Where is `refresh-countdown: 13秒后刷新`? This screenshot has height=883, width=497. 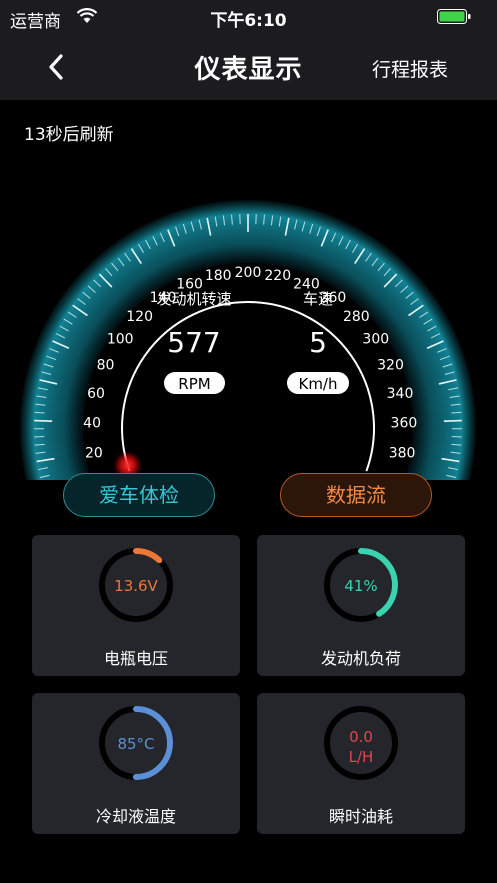
refresh-countdown: 13秒后刷新 is located at coordinates (69, 135).